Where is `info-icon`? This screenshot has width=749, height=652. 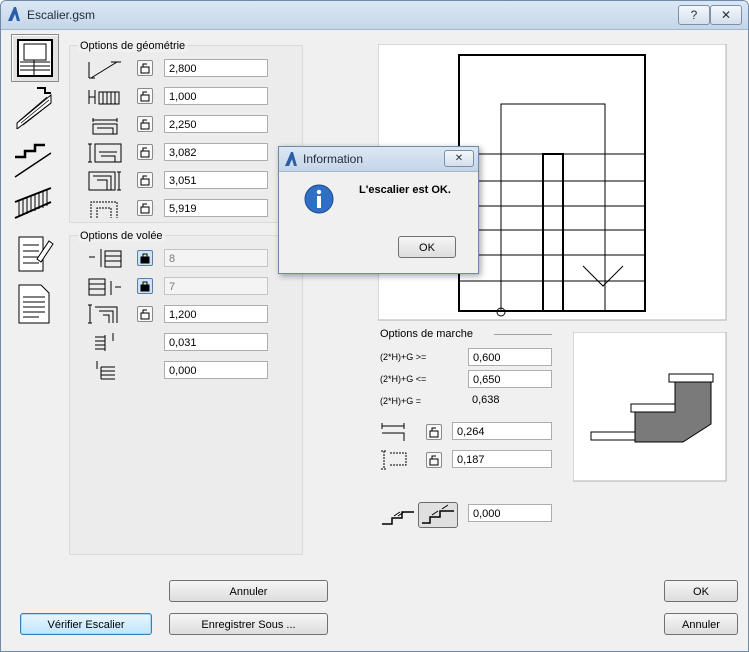 info-icon is located at coordinates (319, 199).